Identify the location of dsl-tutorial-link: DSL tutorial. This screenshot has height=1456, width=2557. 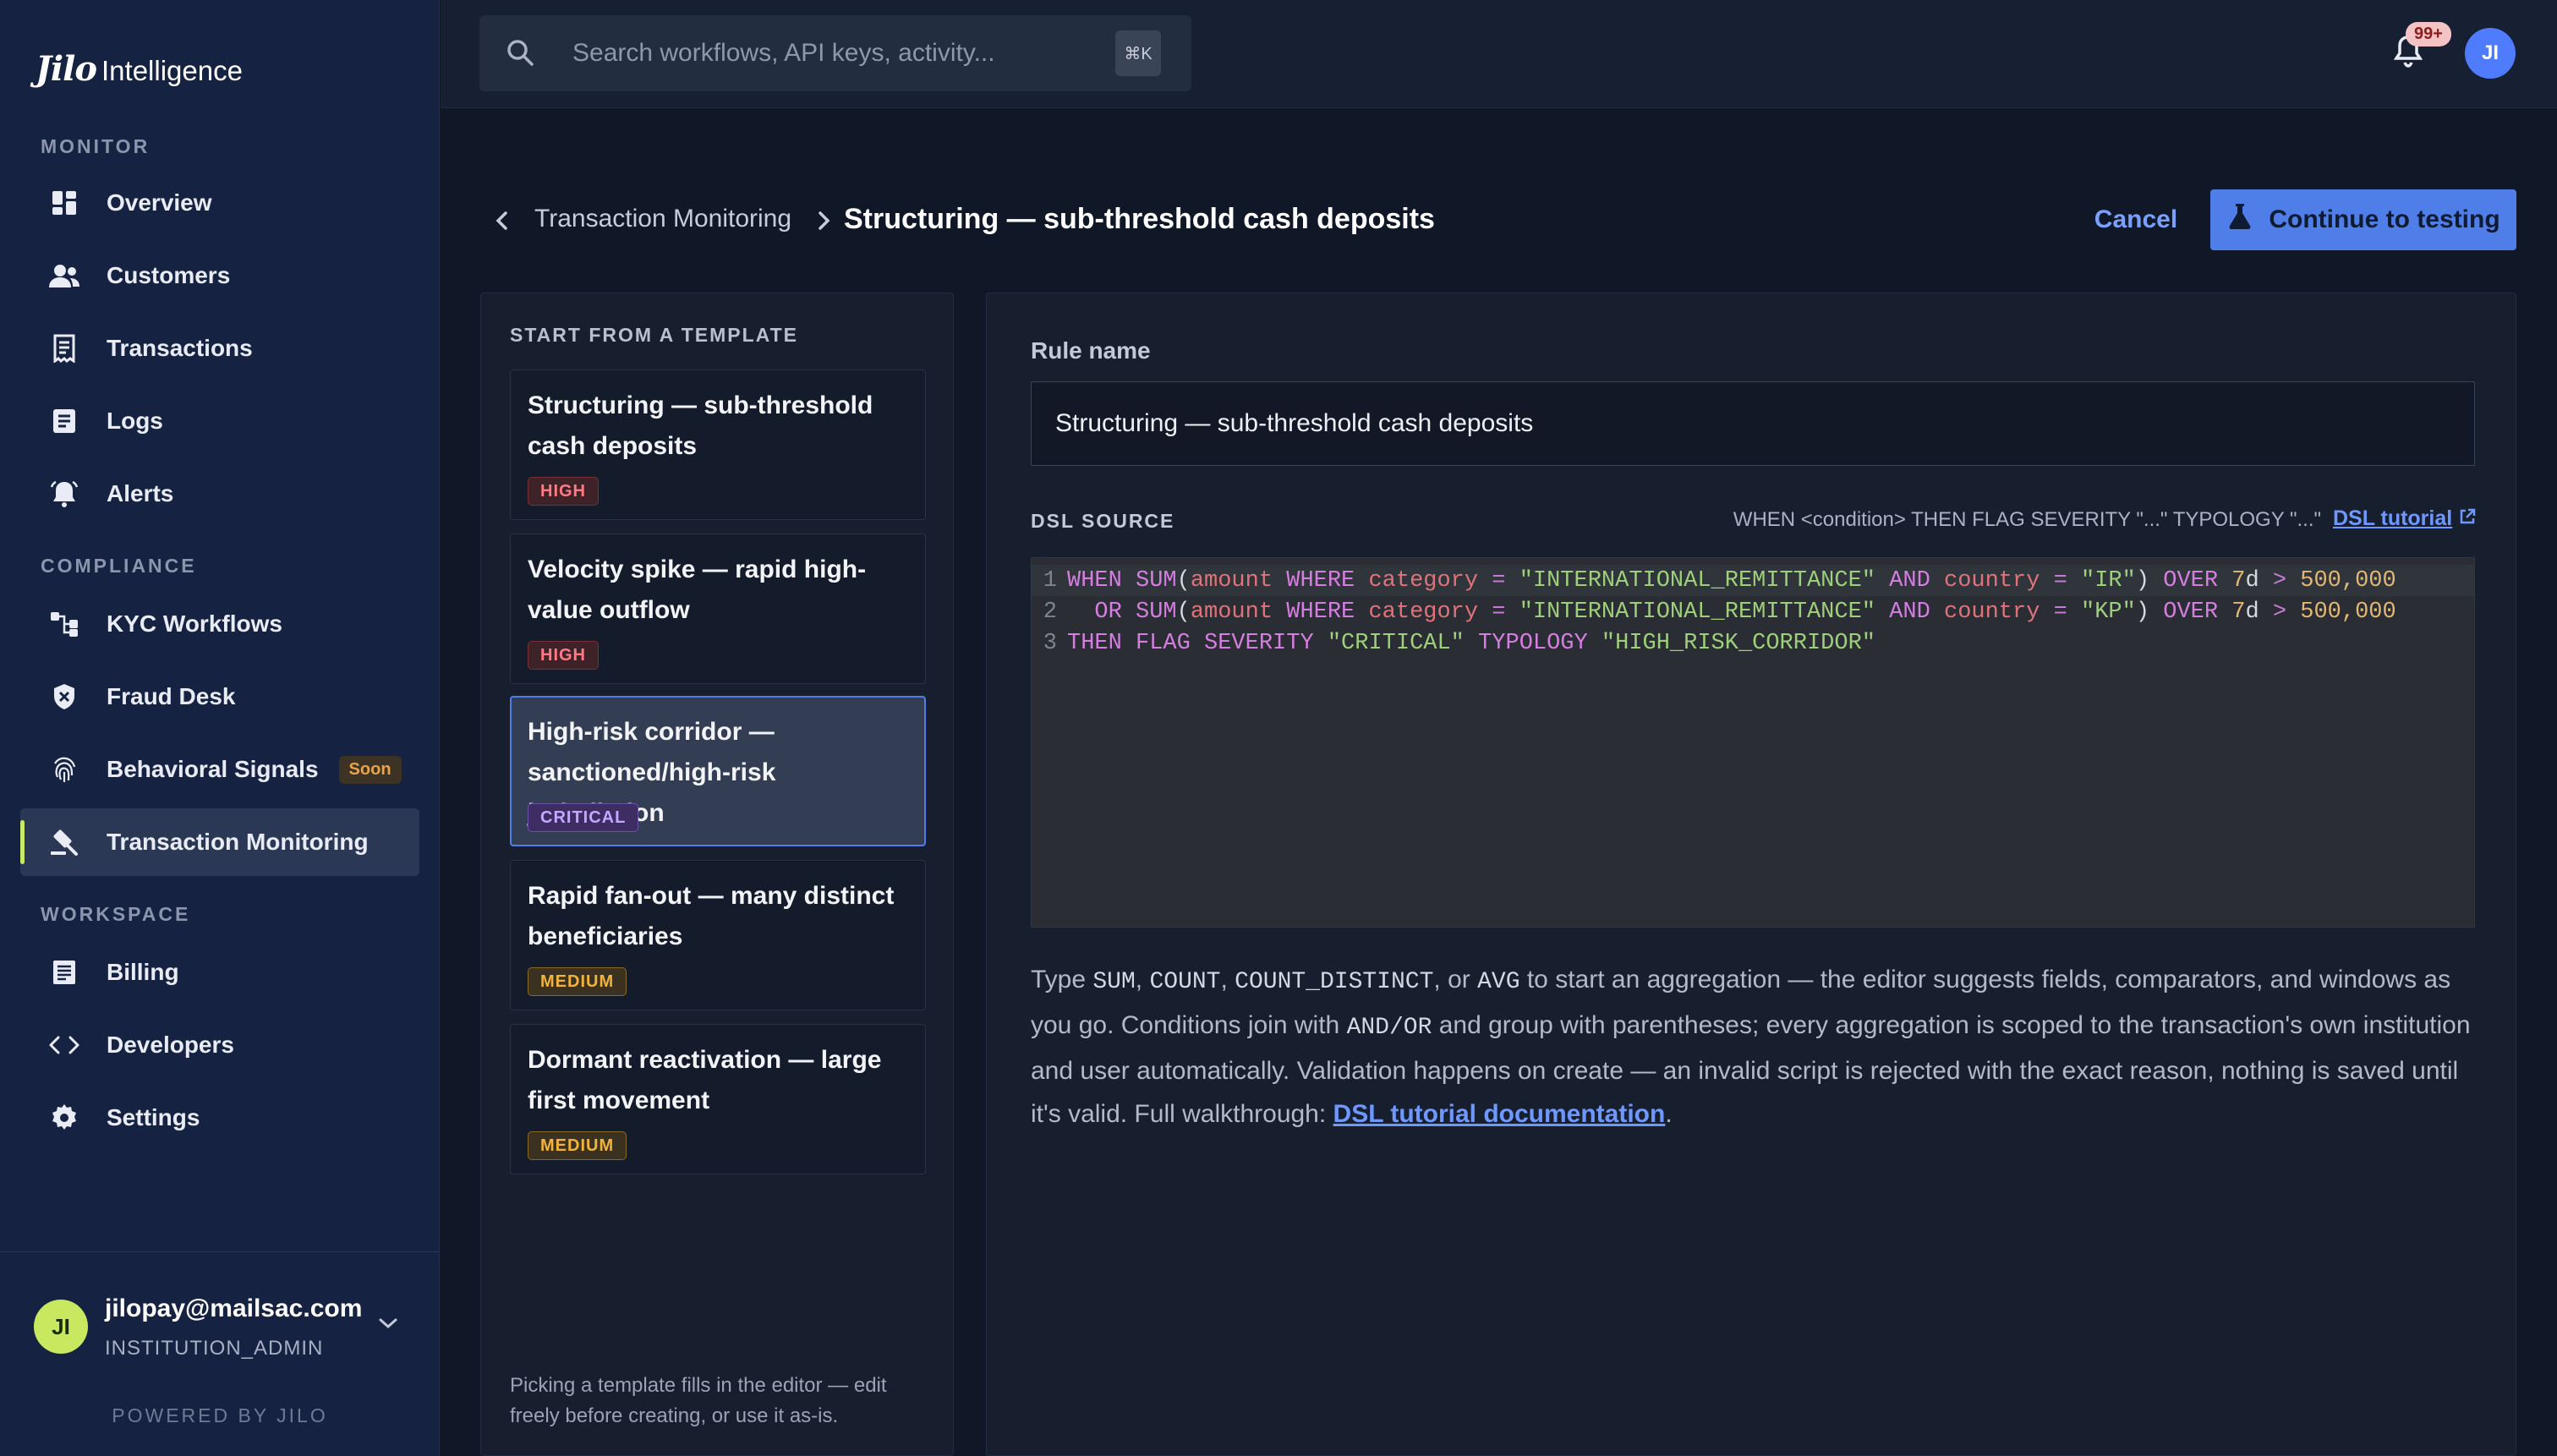
(2404, 518).